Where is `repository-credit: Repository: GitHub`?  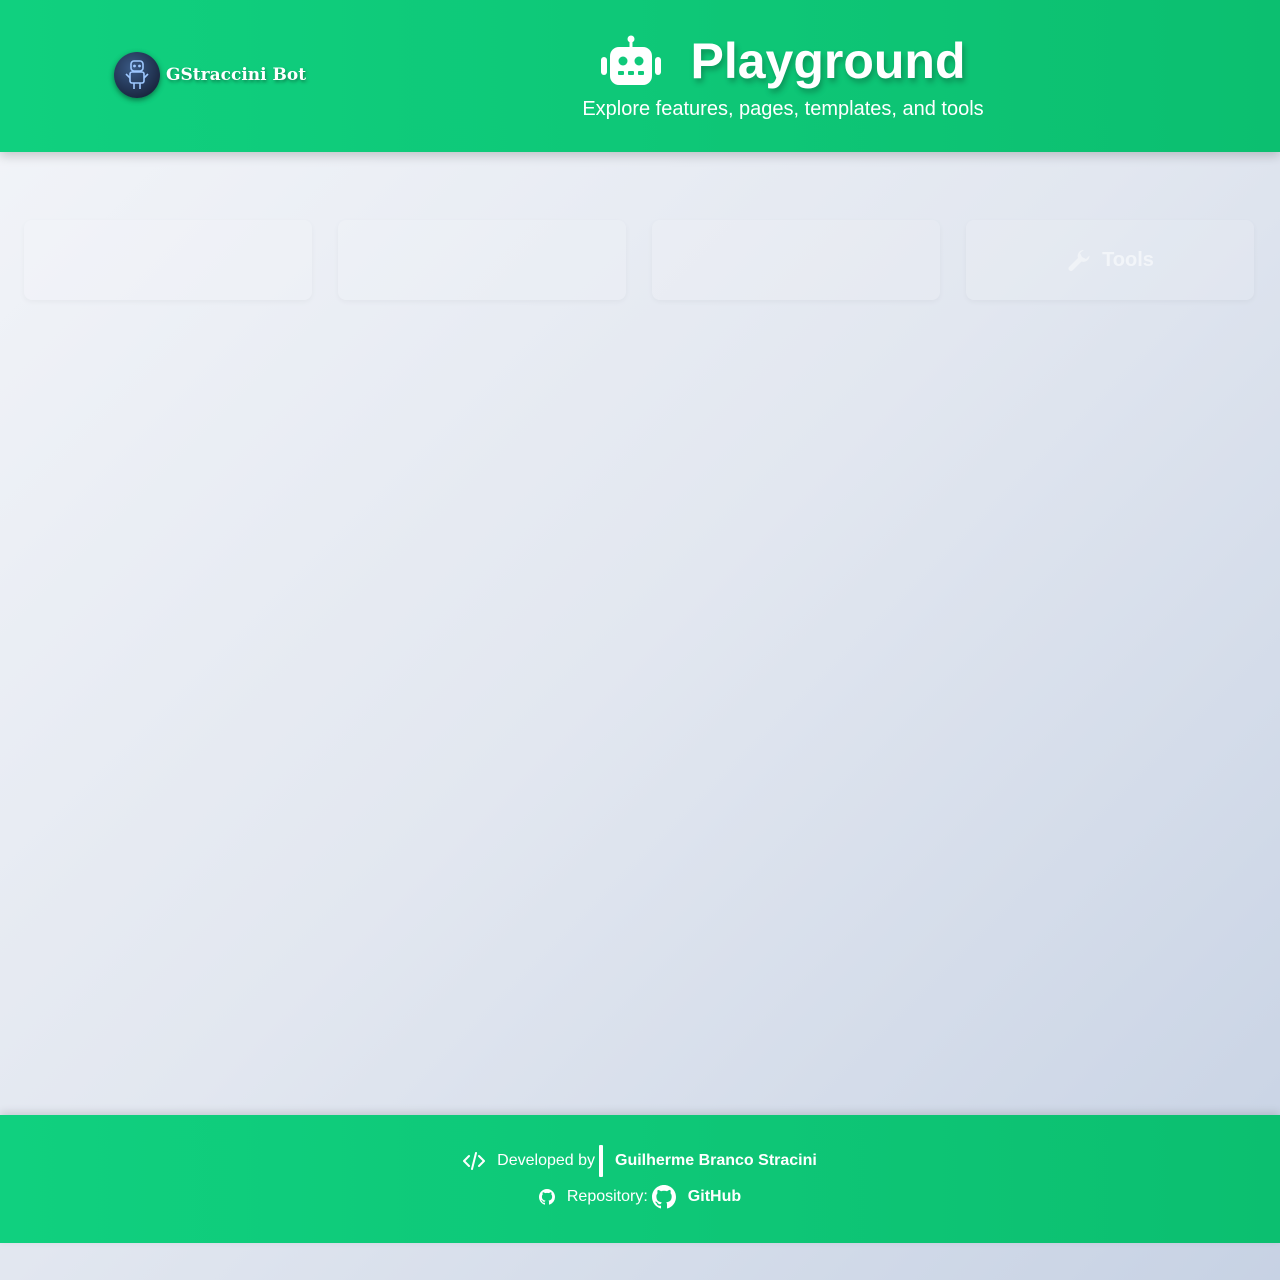 repository-credit: Repository: GitHub is located at coordinates (640, 1197).